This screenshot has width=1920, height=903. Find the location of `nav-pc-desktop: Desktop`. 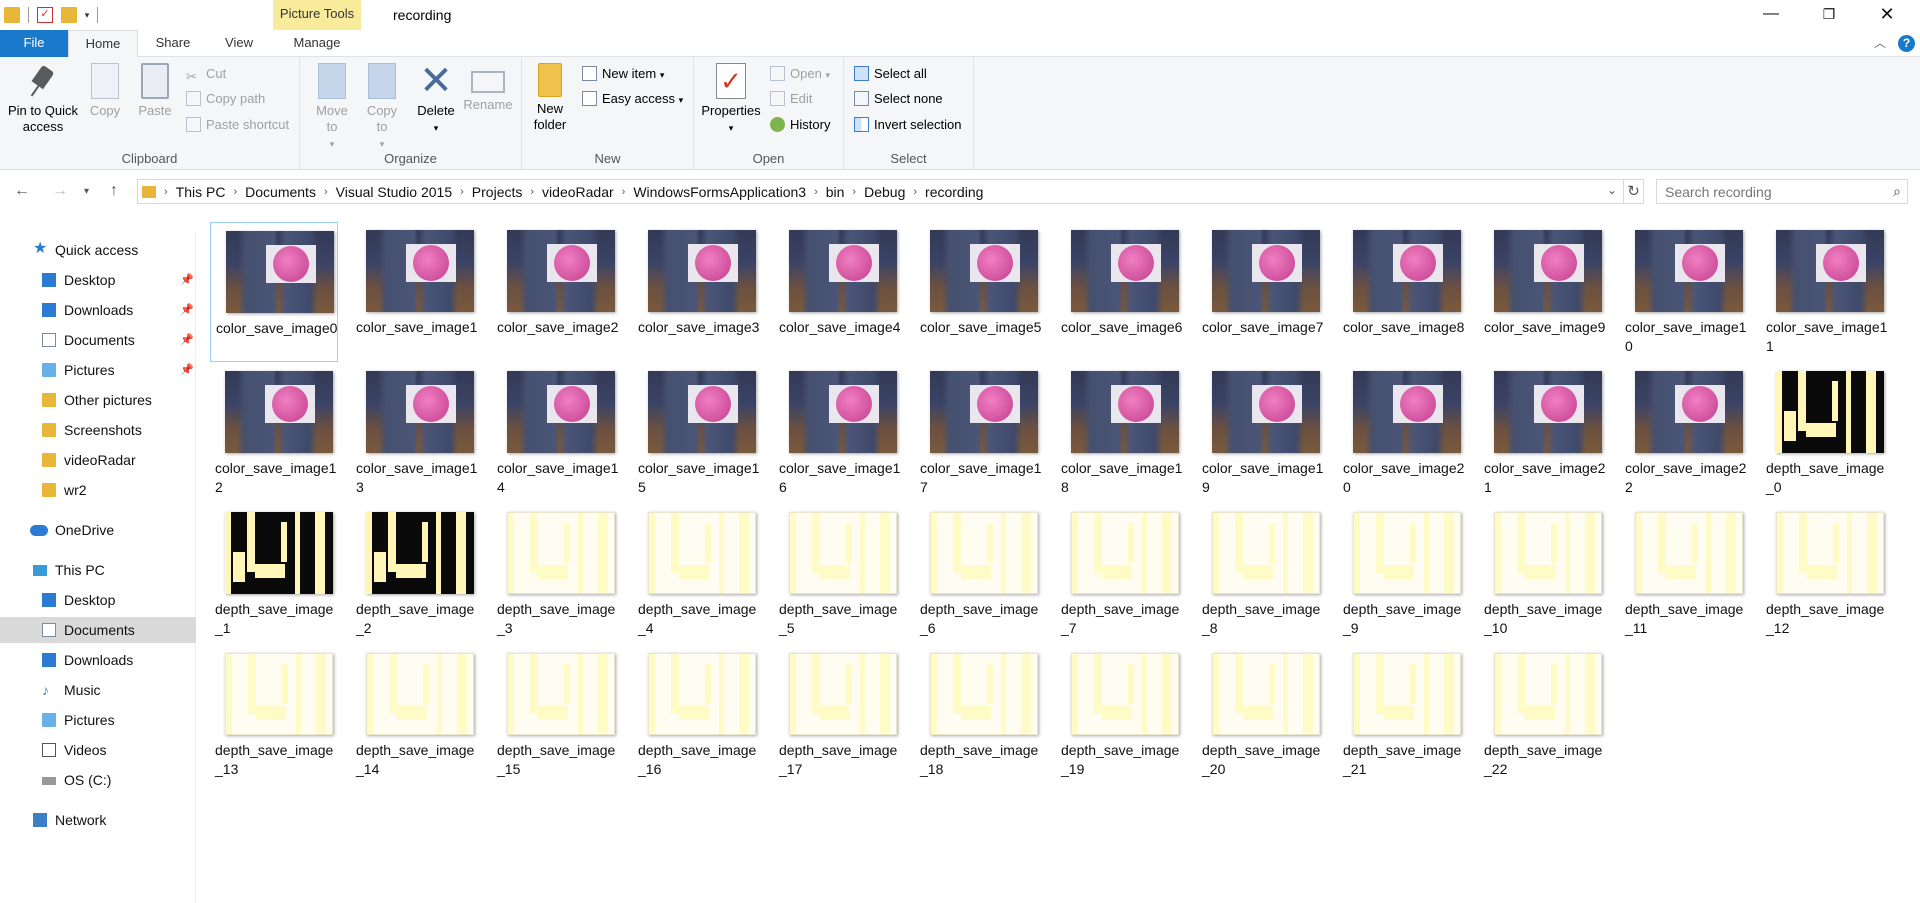

nav-pc-desktop: Desktop is located at coordinates (98, 600).